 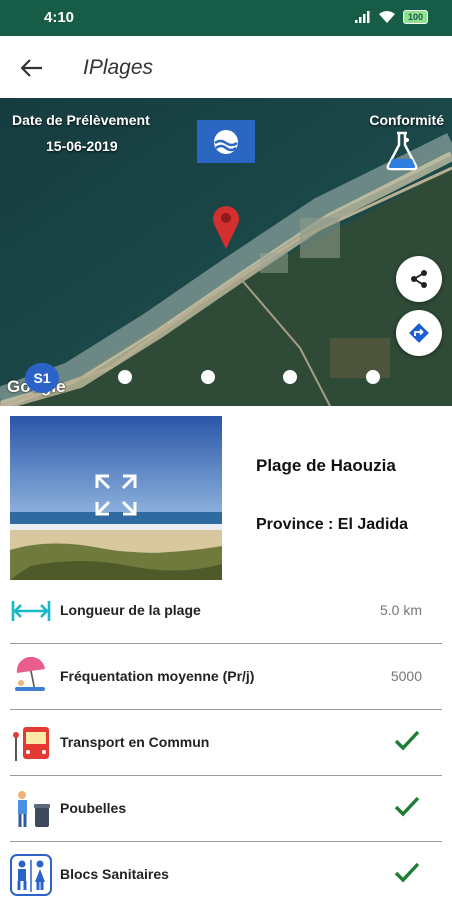 I want to click on facility-value: 5.0 km, so click(x=400, y=610).